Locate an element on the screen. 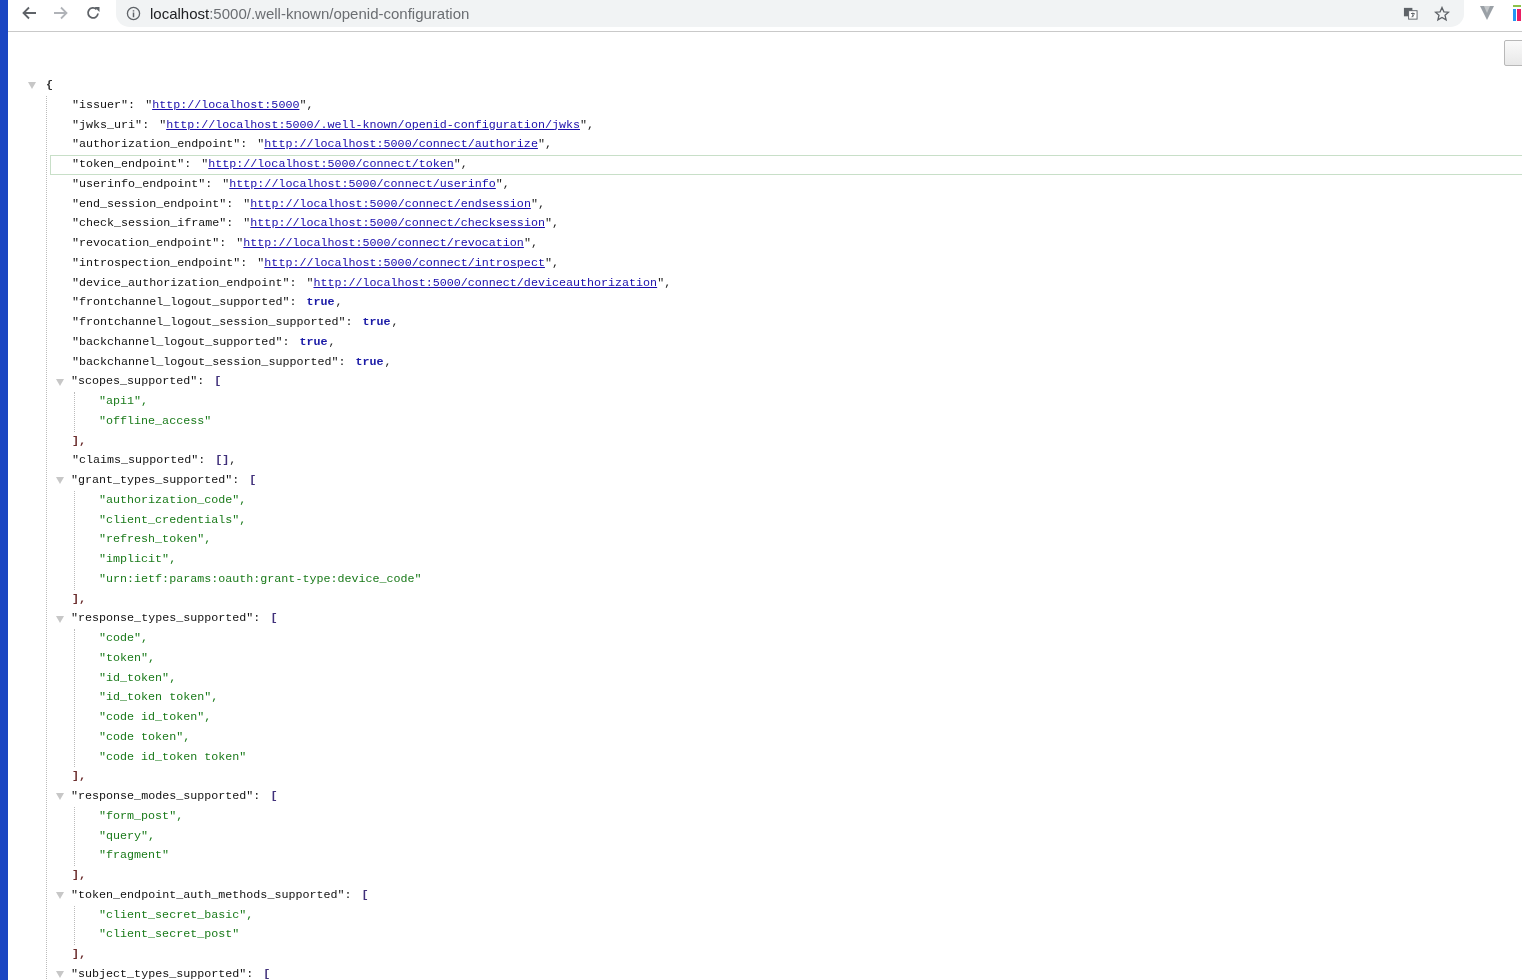 The width and height of the screenshot is (1522, 980). json-key: "device_authorization_endpoint": is located at coordinates (184, 283).